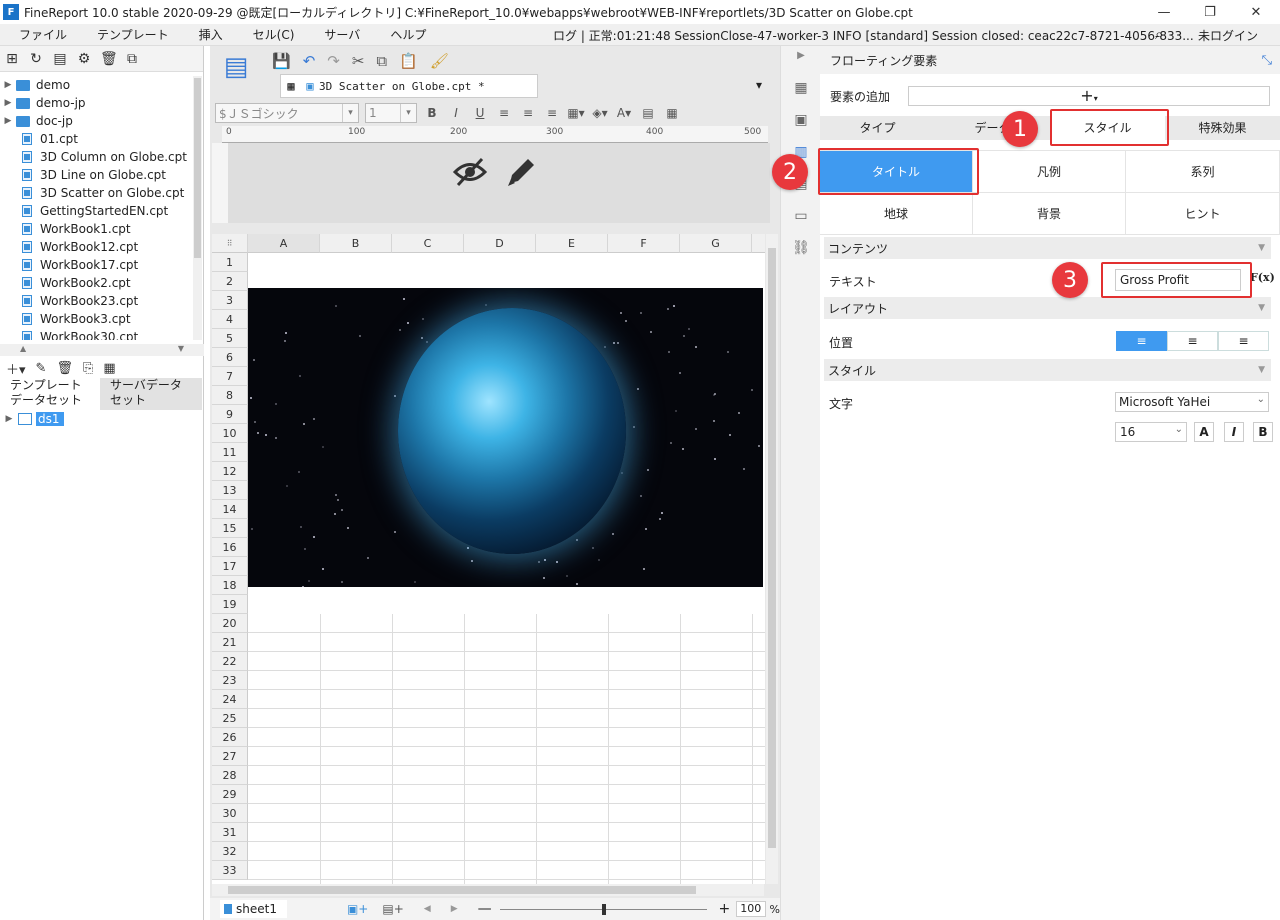 Image resolution: width=1280 pixels, height=920 pixels. I want to click on align-left-icon: ≡, so click(1141, 341).